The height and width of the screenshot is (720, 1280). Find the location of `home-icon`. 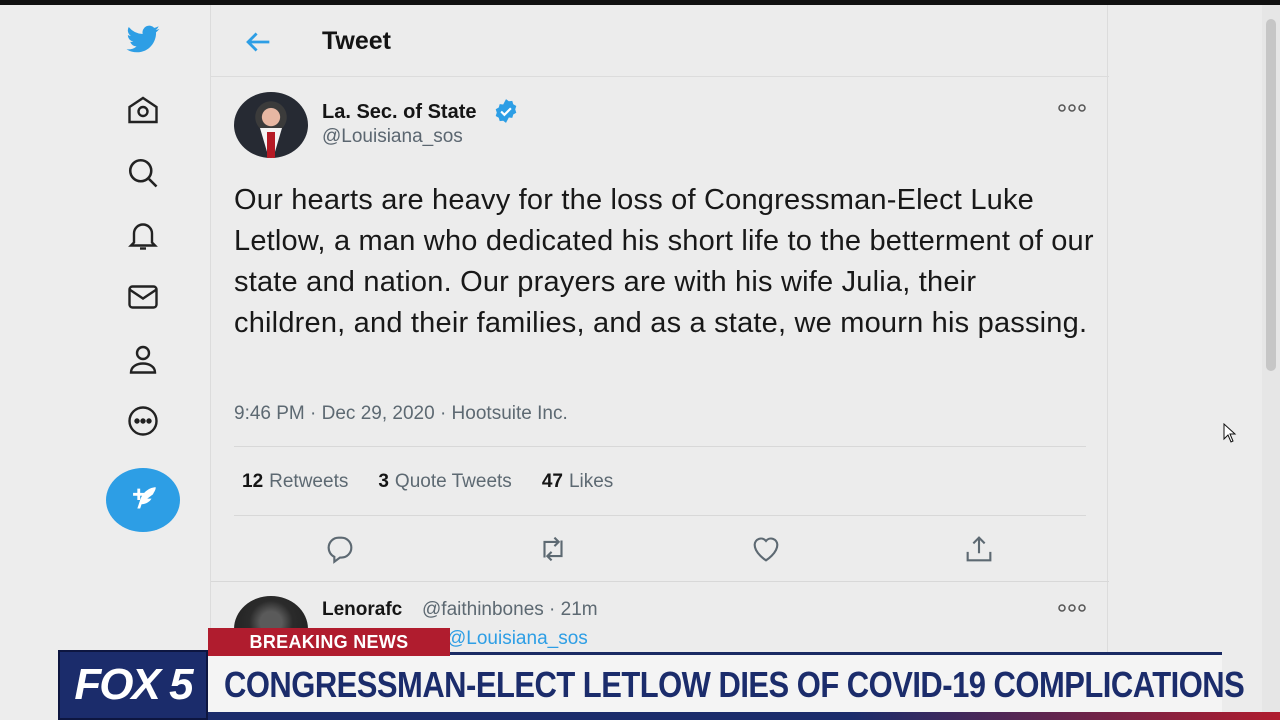

home-icon is located at coordinates (143, 110).